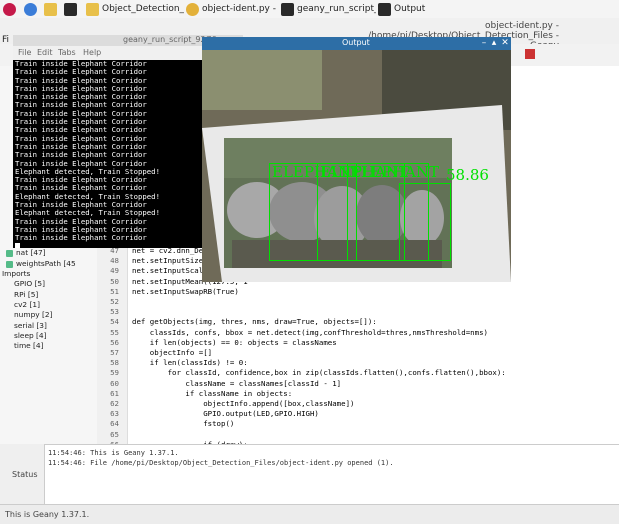 This screenshot has height=524, width=619. What do you see at coordinates (358, 414) in the screenshot?
I see `code-line: 63 GPIO.output(LED,GPIO.HIGH)` at bounding box center [358, 414].